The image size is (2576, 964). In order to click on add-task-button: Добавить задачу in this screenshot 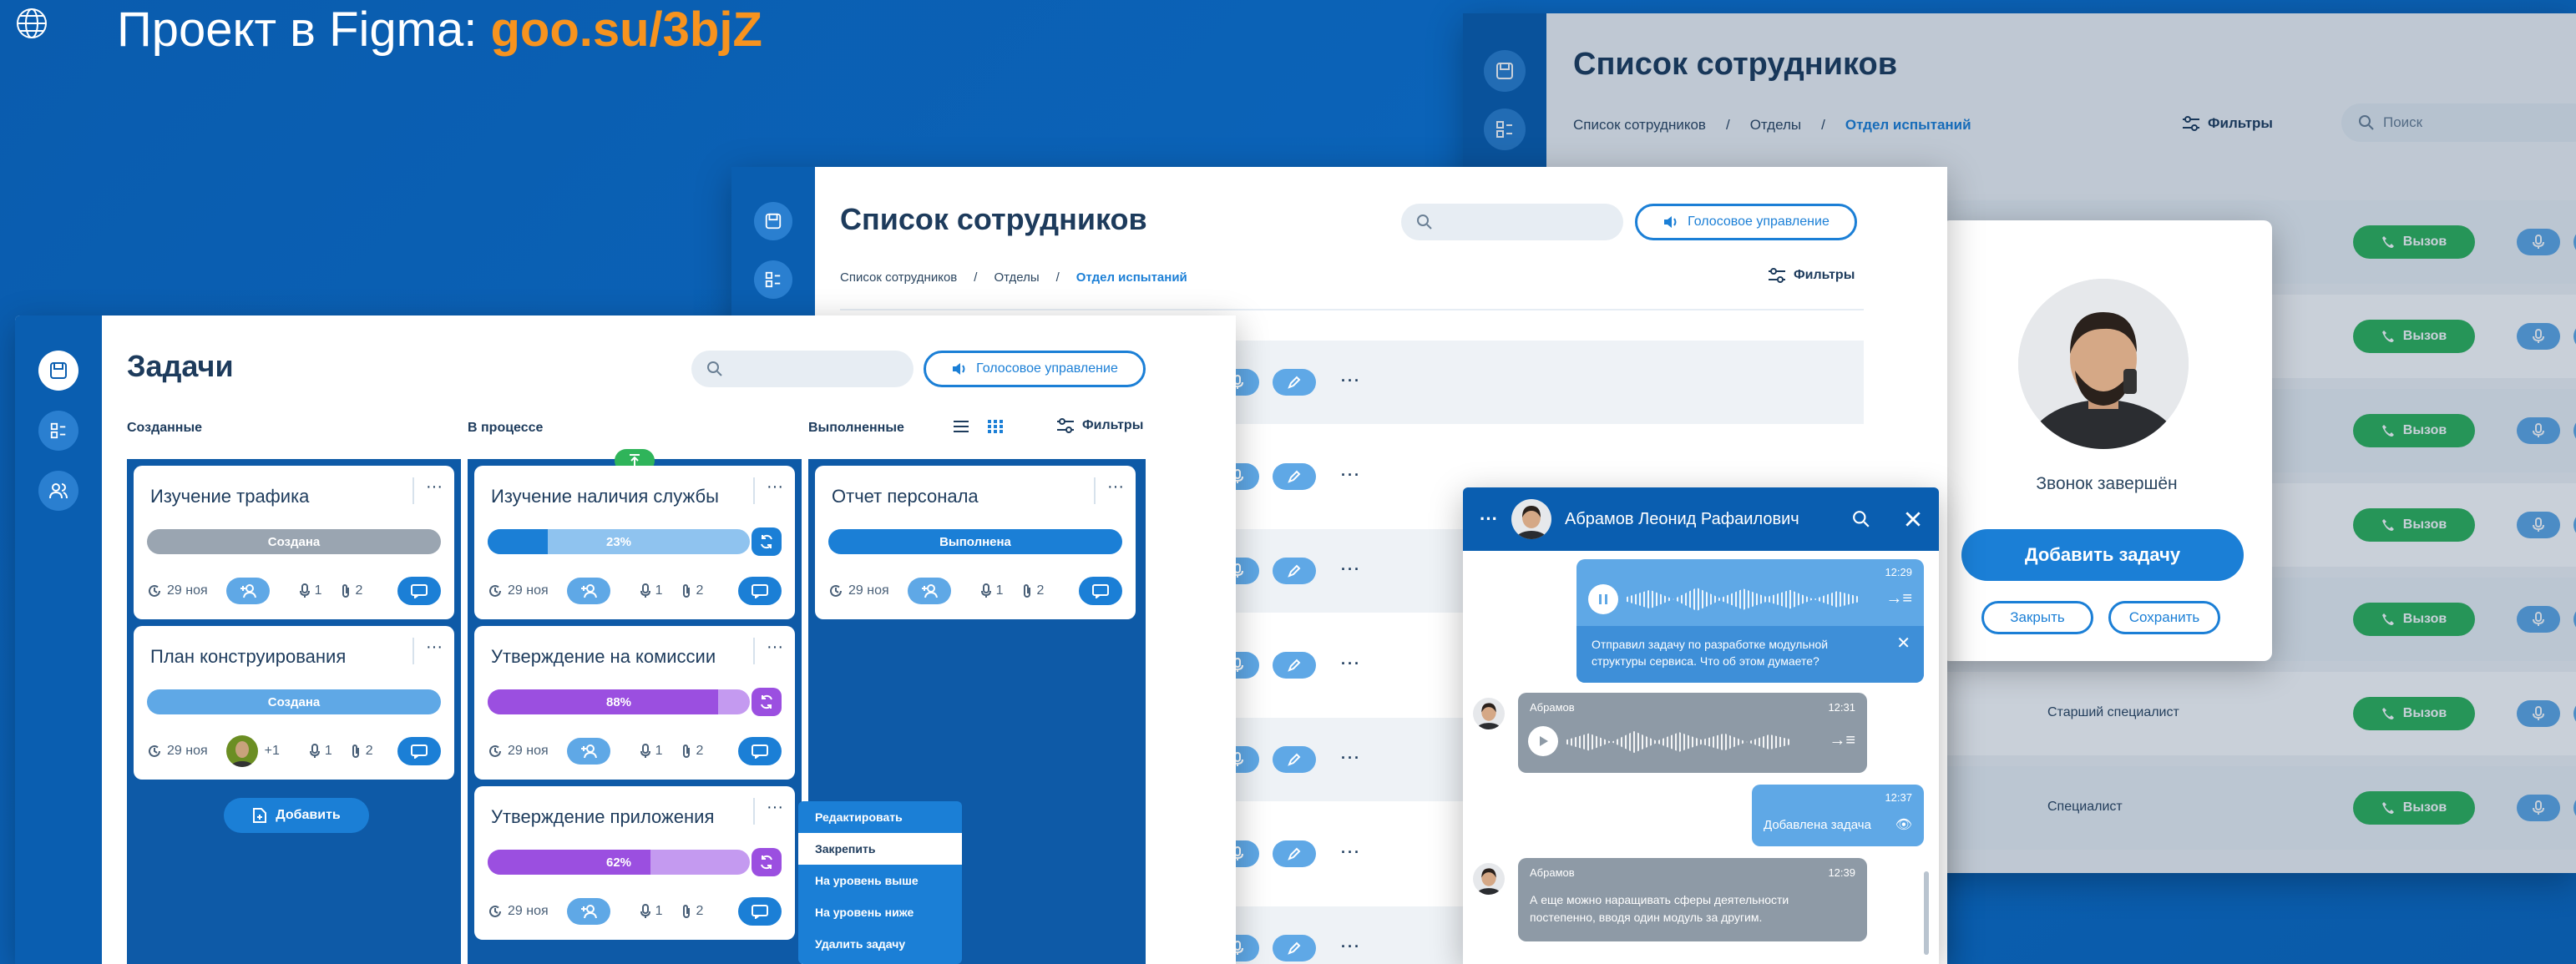, I will do `click(2102, 555)`.